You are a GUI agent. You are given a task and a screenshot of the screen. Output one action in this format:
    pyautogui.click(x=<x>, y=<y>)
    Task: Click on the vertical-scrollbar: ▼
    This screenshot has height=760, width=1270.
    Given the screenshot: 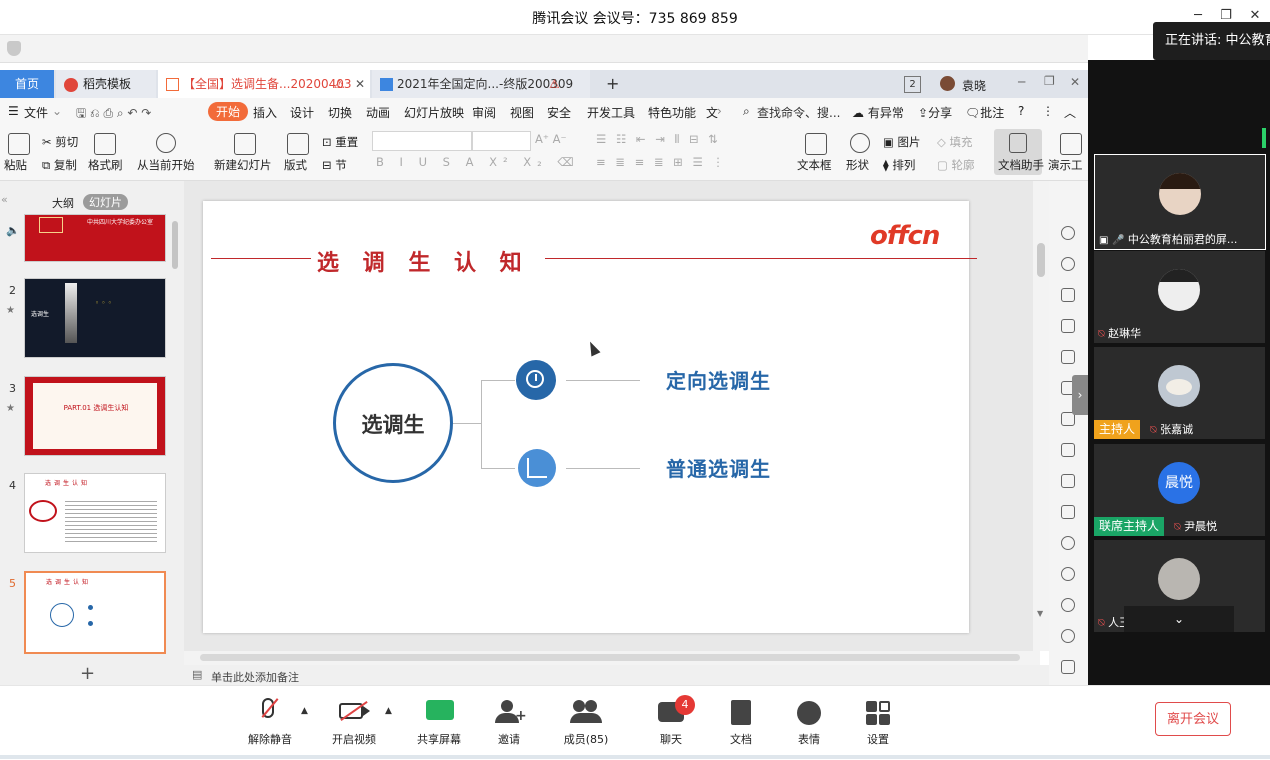 What is the action you would take?
    pyautogui.click(x=1041, y=416)
    